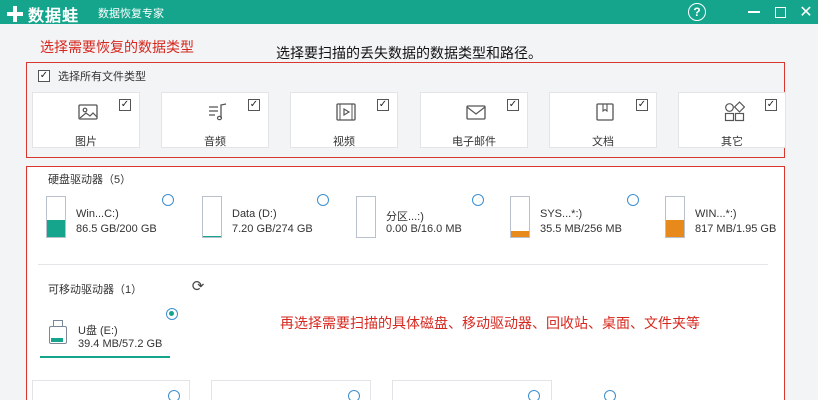 The height and width of the screenshot is (400, 818). I want to click on file-type-video: ✓ 视频, so click(344, 120).